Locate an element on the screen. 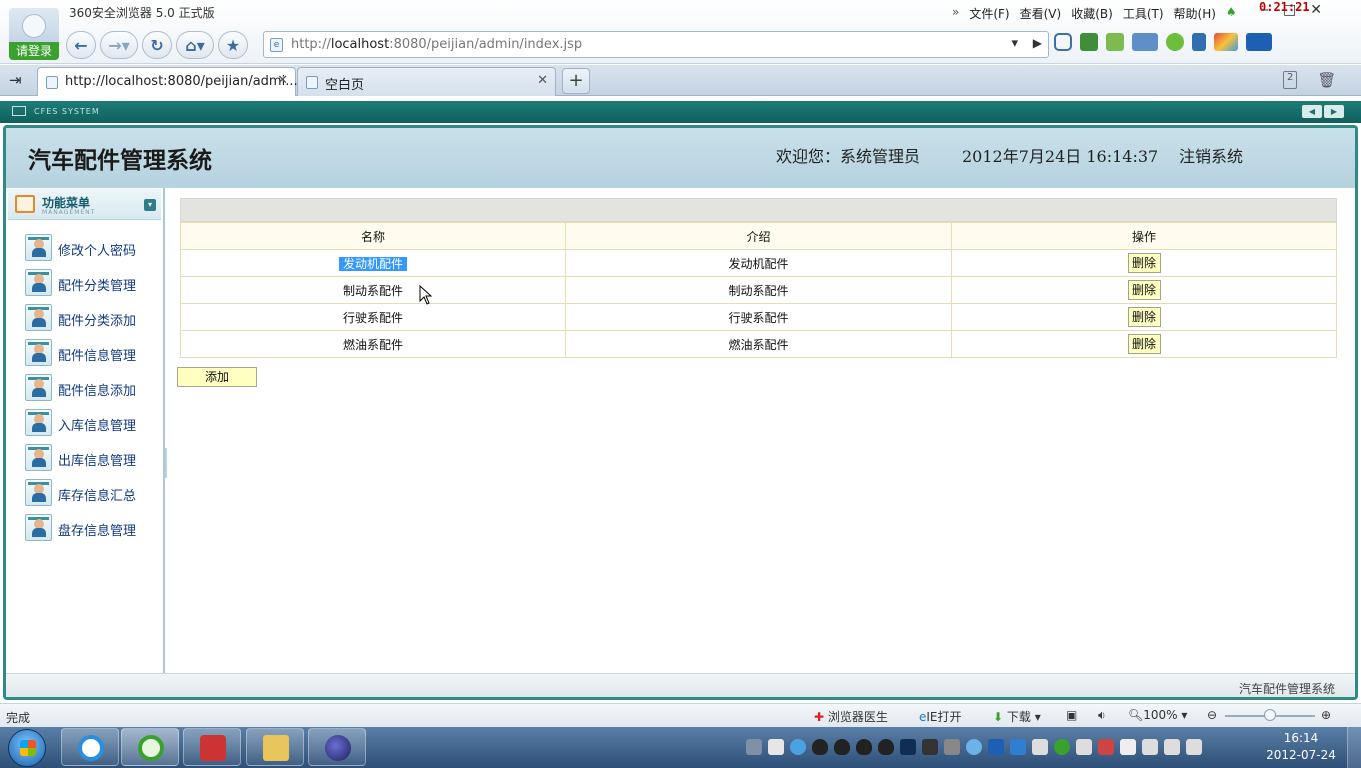  refresh-button: ↻ is located at coordinates (157, 45).